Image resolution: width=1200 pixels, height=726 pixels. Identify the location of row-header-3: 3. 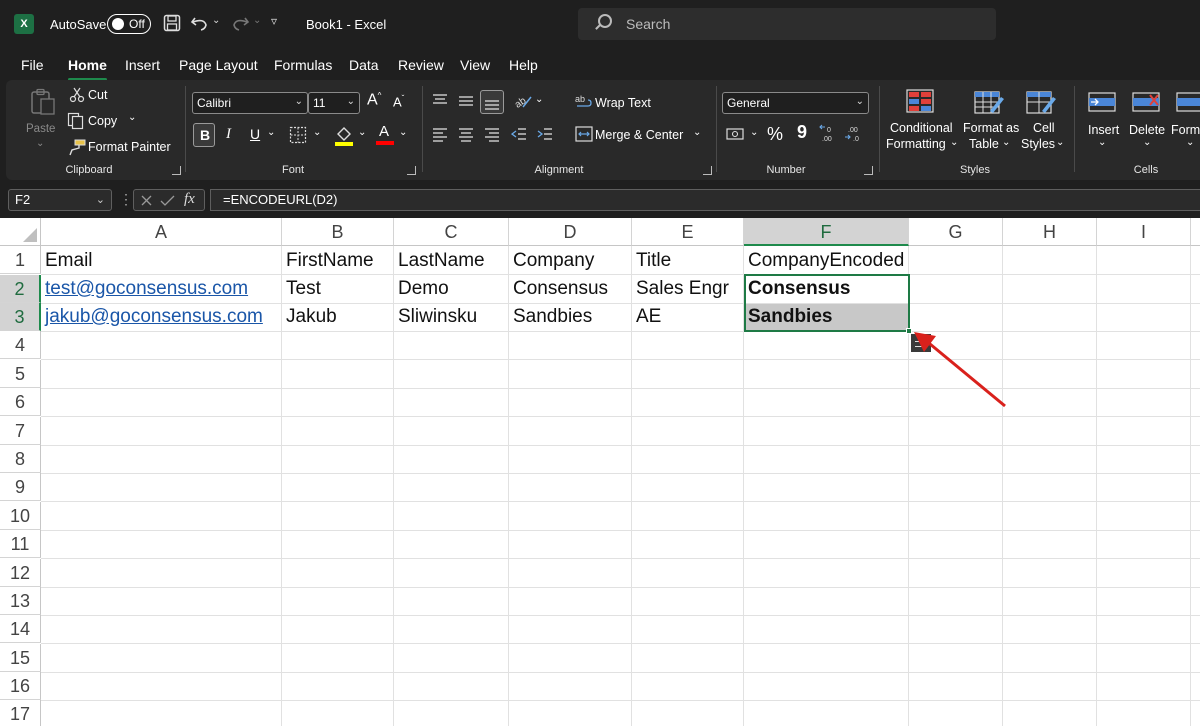
(20, 317).